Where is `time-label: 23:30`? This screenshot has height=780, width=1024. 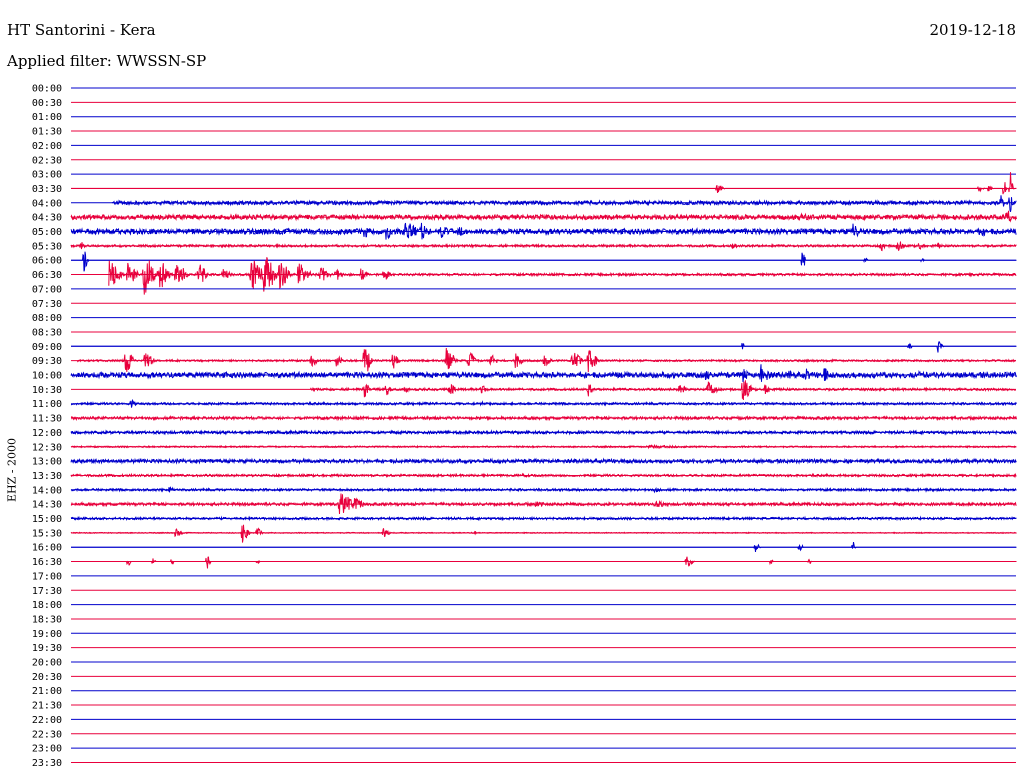
time-label: 23:30 is located at coordinates (47, 763).